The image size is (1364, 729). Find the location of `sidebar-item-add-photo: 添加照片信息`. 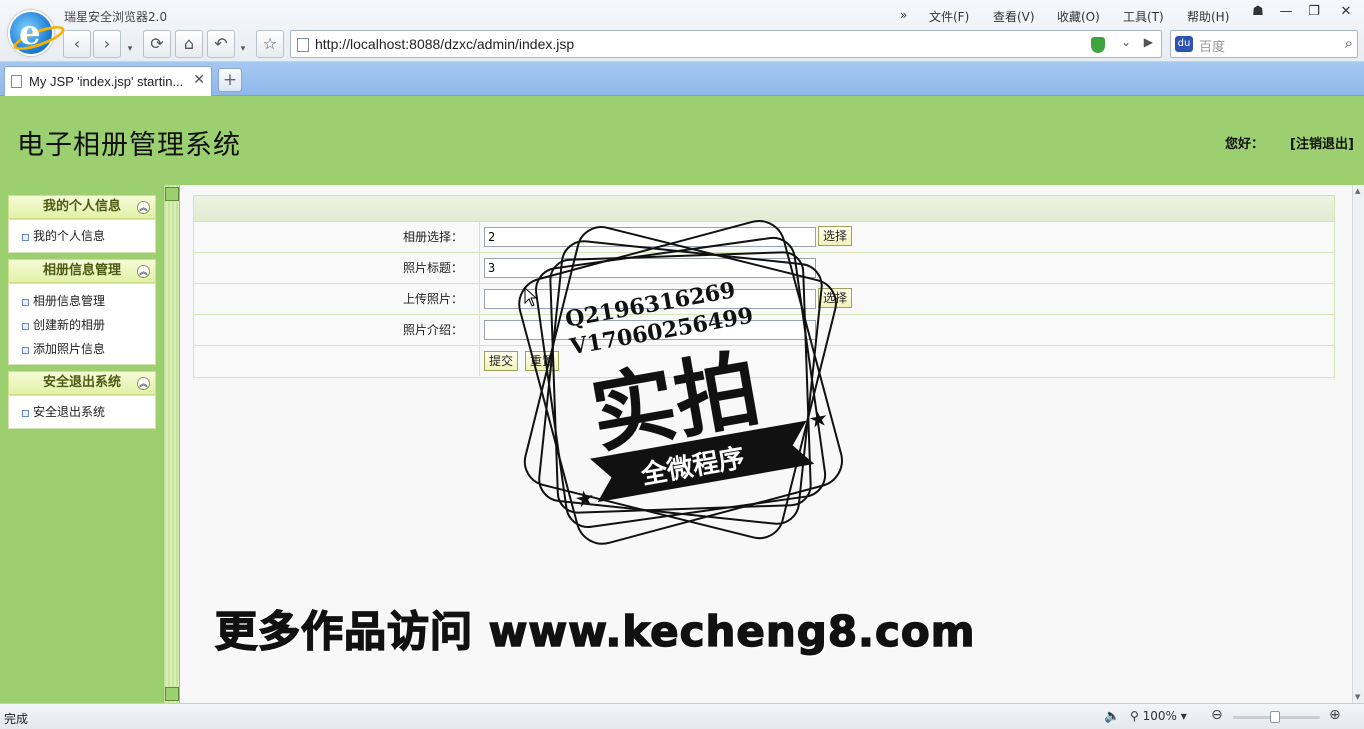

sidebar-item-add-photo: 添加照片信息 is located at coordinates (82, 349).